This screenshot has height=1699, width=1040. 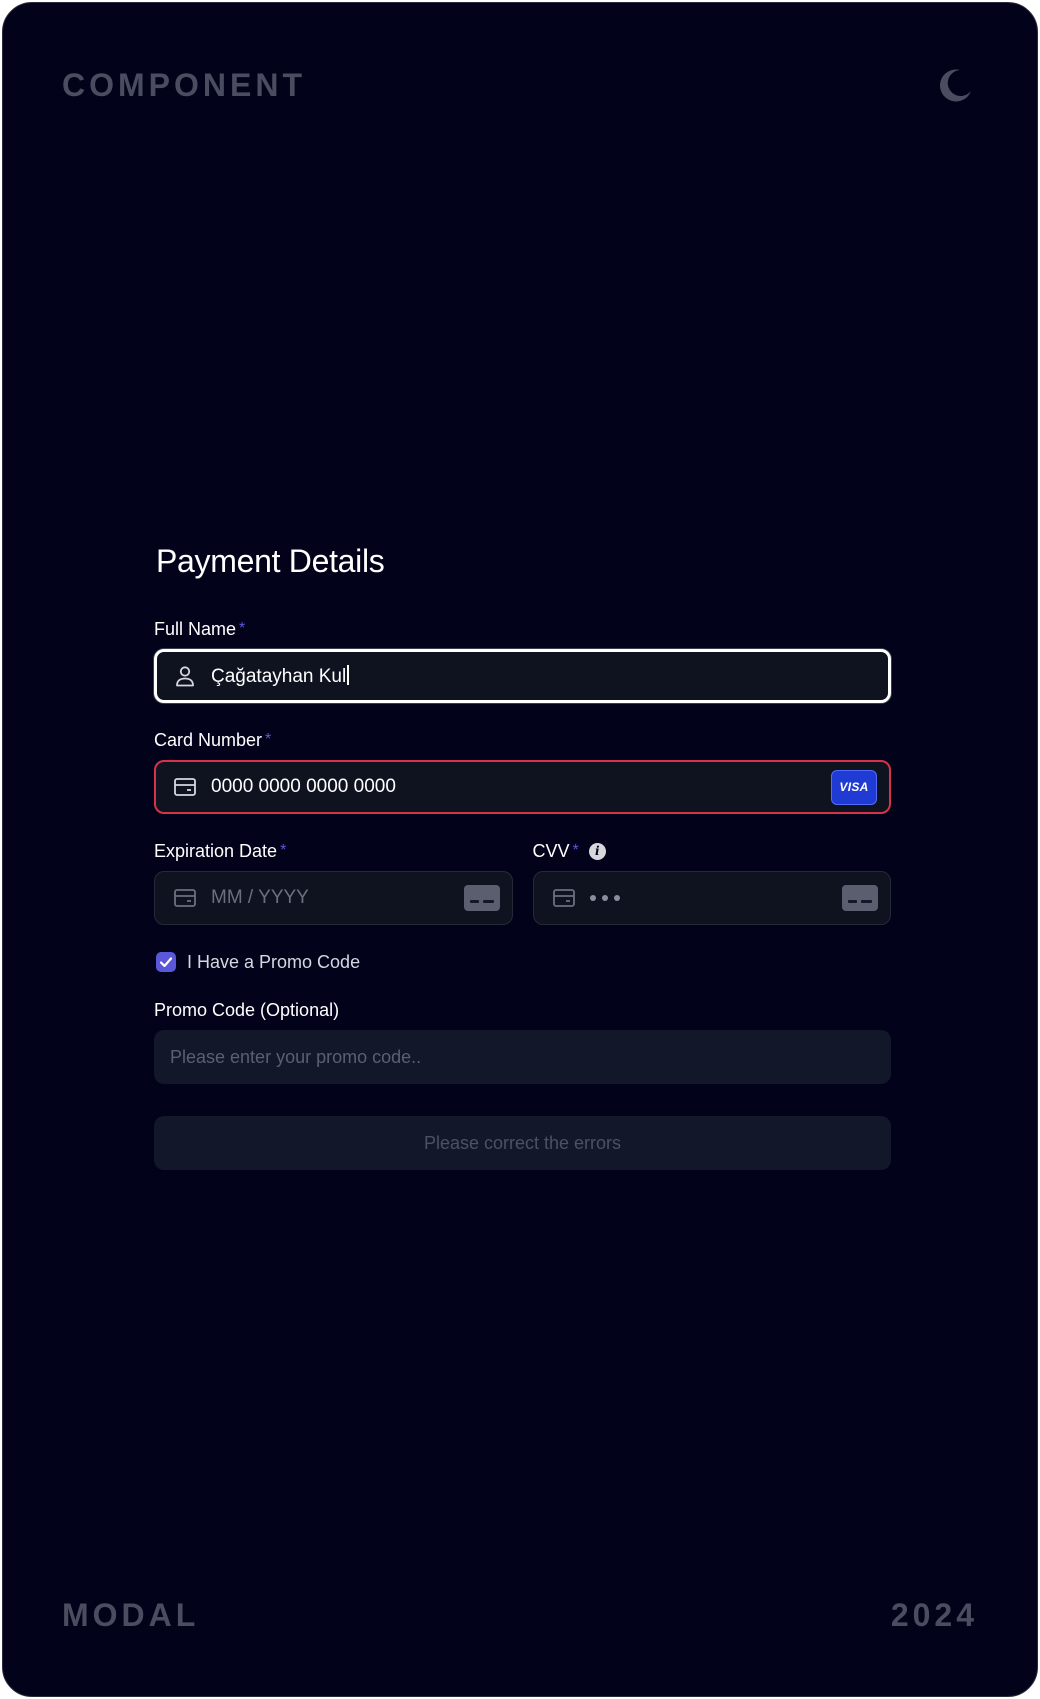 I want to click on user-icon, so click(x=185, y=676).